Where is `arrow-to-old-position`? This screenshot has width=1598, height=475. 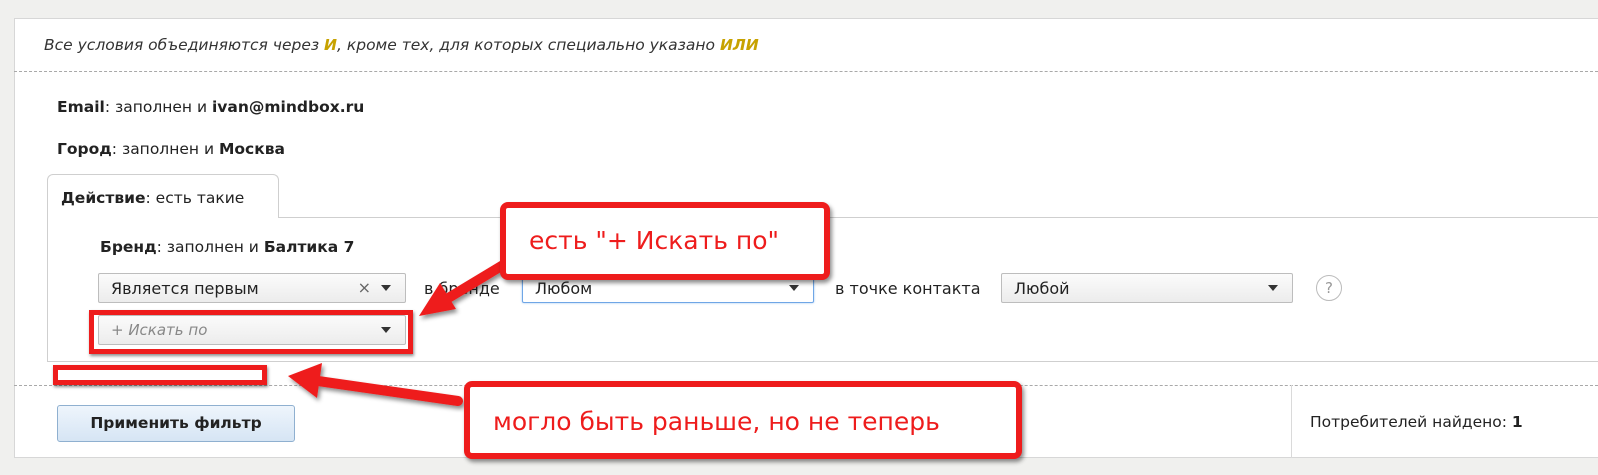
arrow-to-old-position is located at coordinates (375, 384).